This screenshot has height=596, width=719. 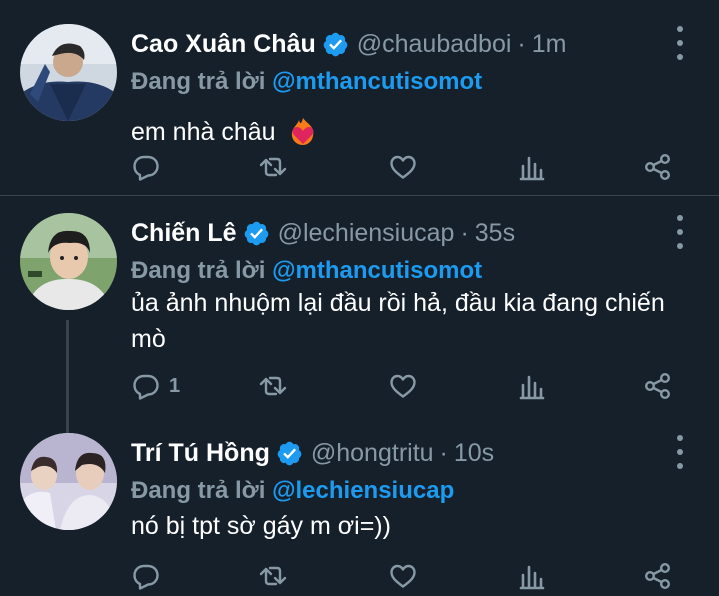 What do you see at coordinates (203, 132) in the screenshot?
I see `tweet-text-content: em nhà châu` at bounding box center [203, 132].